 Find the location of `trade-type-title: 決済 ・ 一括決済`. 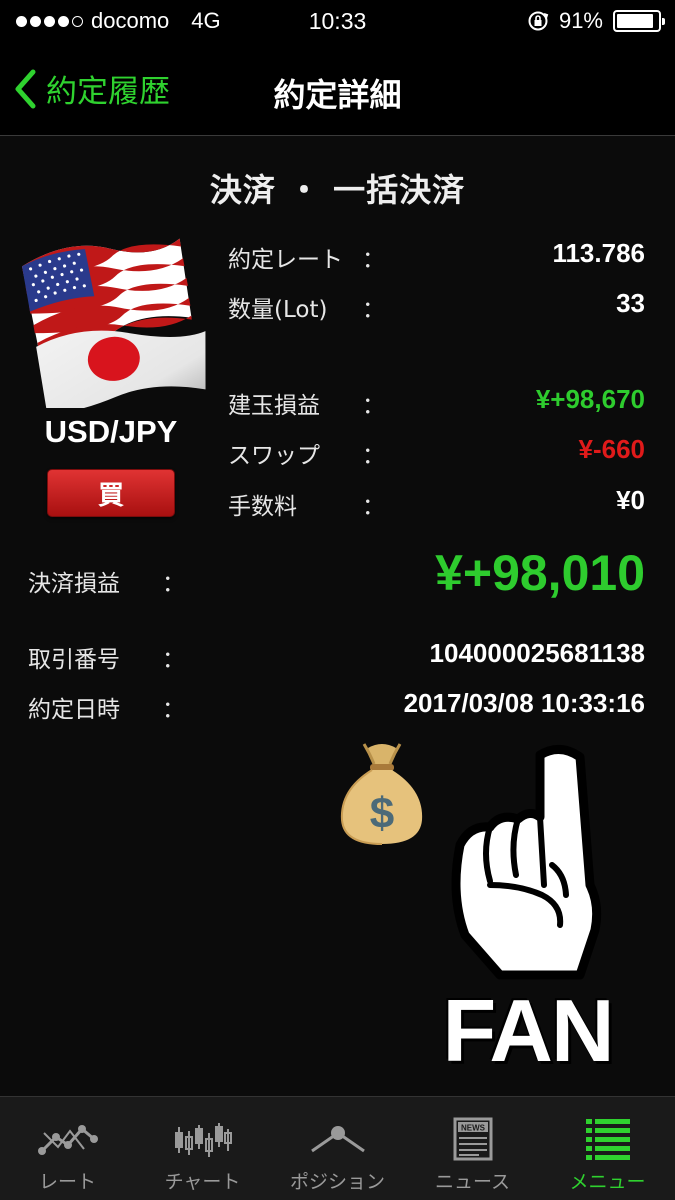

trade-type-title: 決済 ・ 一括決済 is located at coordinates (337, 190).